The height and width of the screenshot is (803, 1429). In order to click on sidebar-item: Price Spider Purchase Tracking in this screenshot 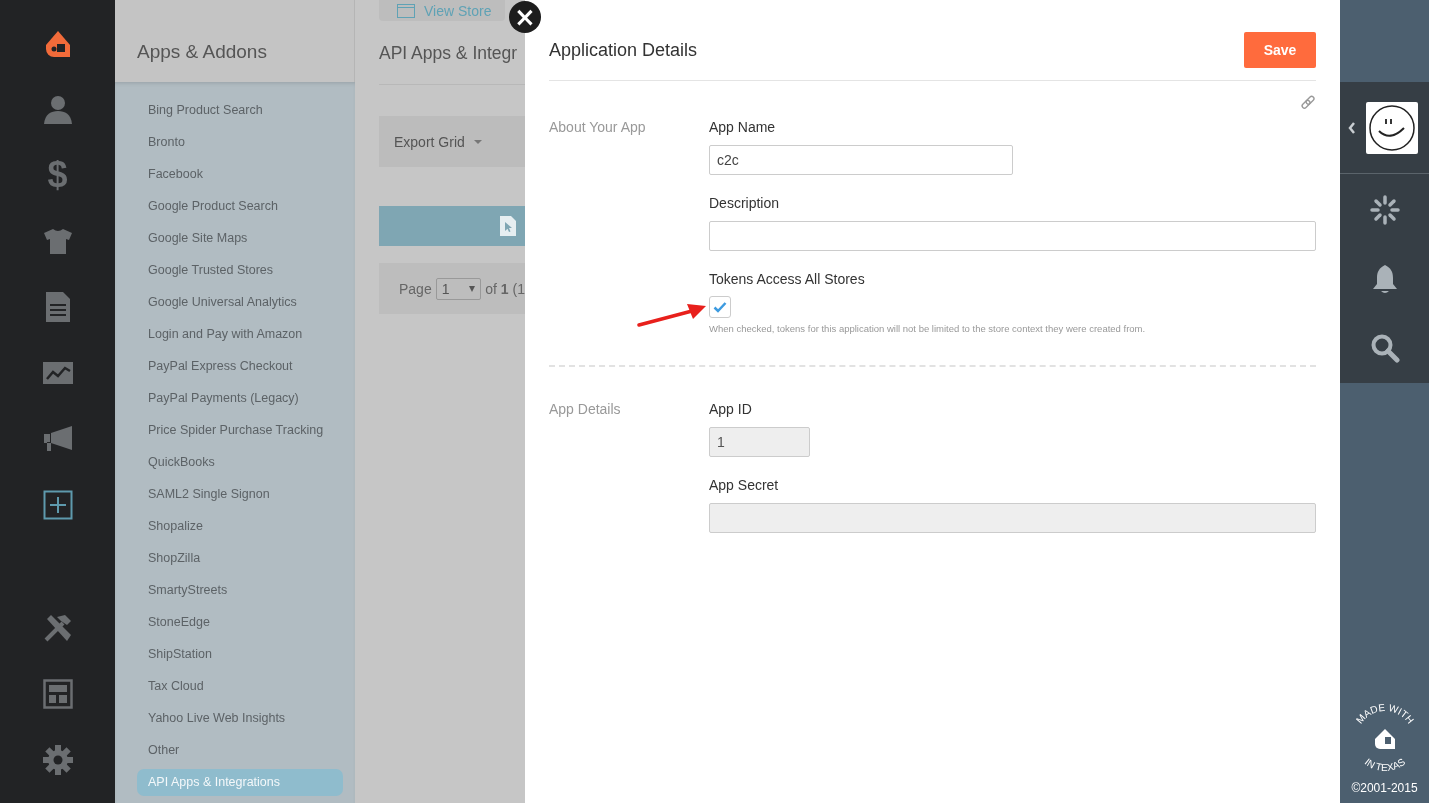, I will do `click(236, 430)`.